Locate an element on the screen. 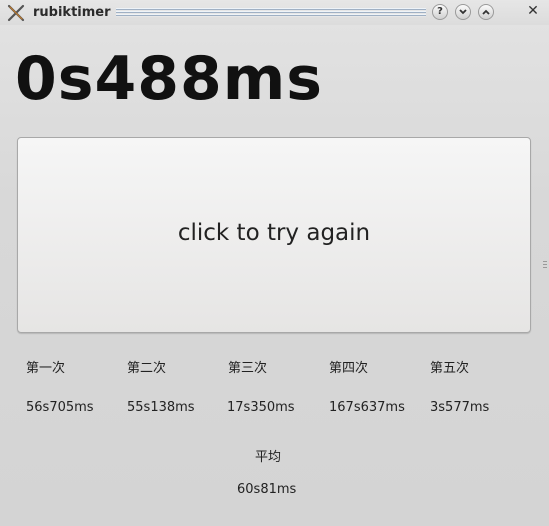 This screenshot has width=549, height=526. help-button: ? is located at coordinates (440, 12).